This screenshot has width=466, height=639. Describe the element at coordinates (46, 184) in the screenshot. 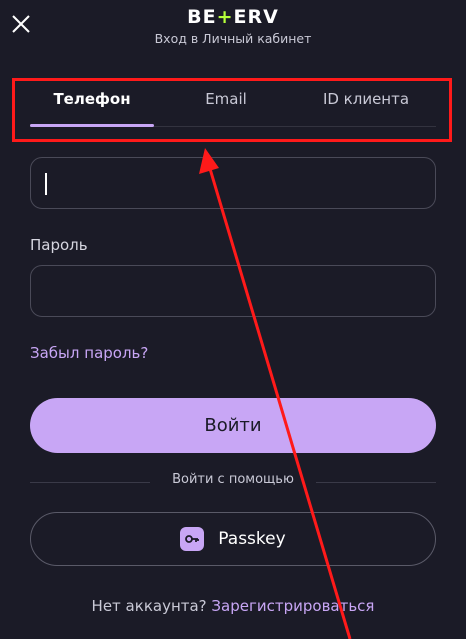

I see `text-caret` at that location.